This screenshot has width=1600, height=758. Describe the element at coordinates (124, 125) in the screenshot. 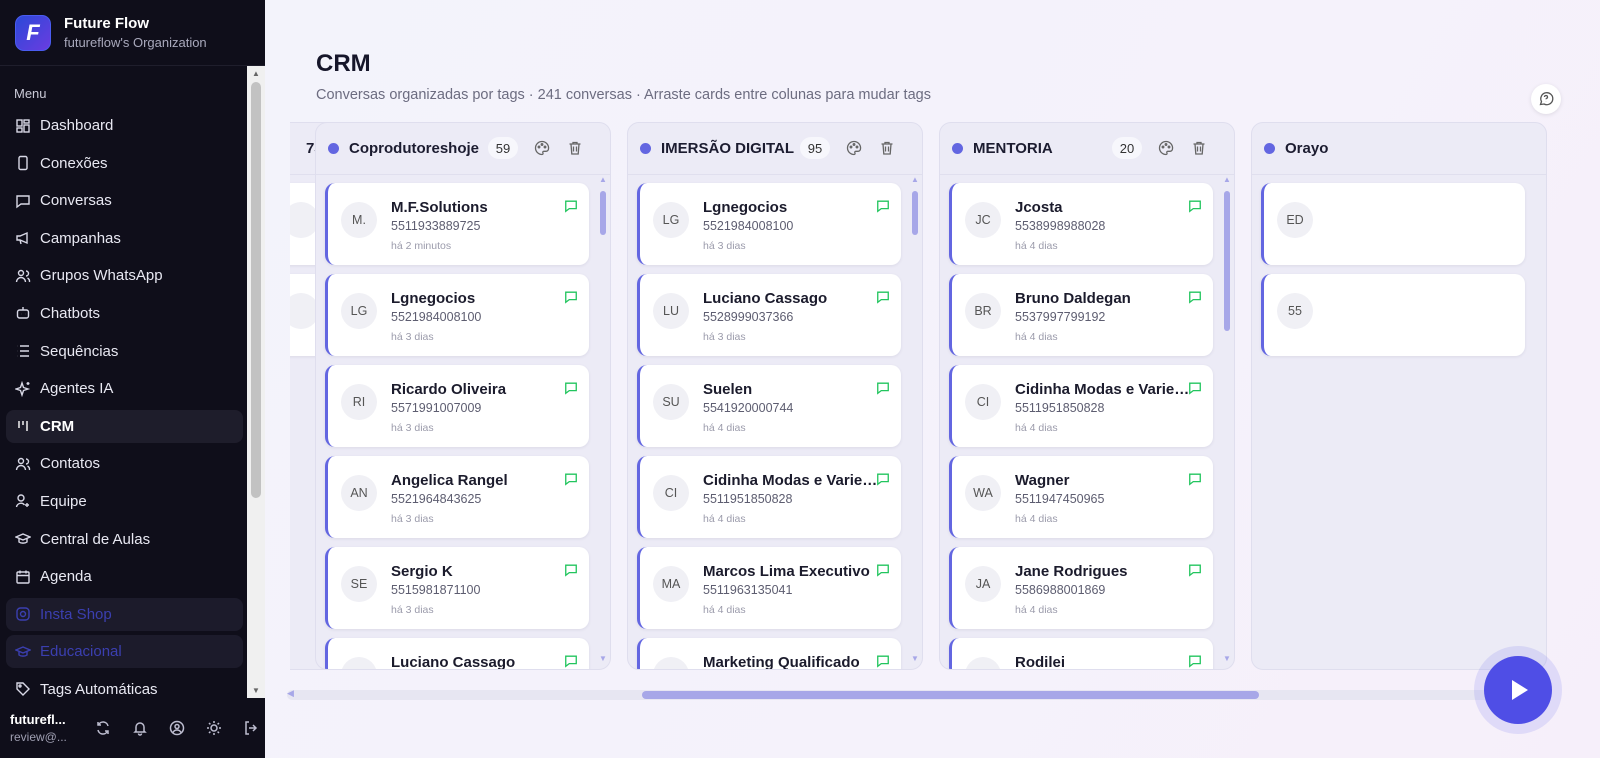

I see `sidebar-item-dashboard: Dashboard` at that location.